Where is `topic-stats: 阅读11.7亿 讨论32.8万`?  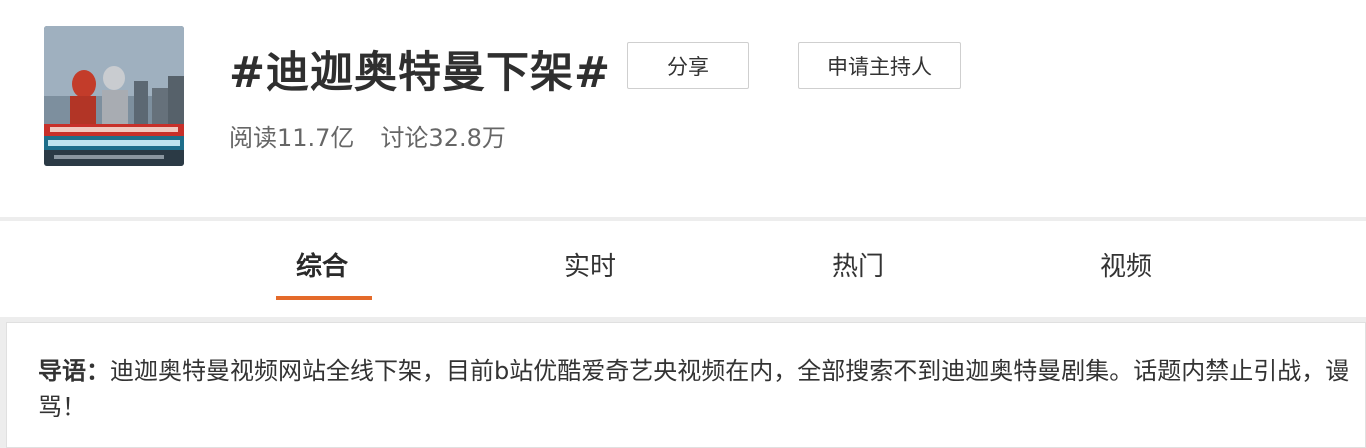 topic-stats: 阅读11.7亿 讨论32.8万 is located at coordinates (367, 135).